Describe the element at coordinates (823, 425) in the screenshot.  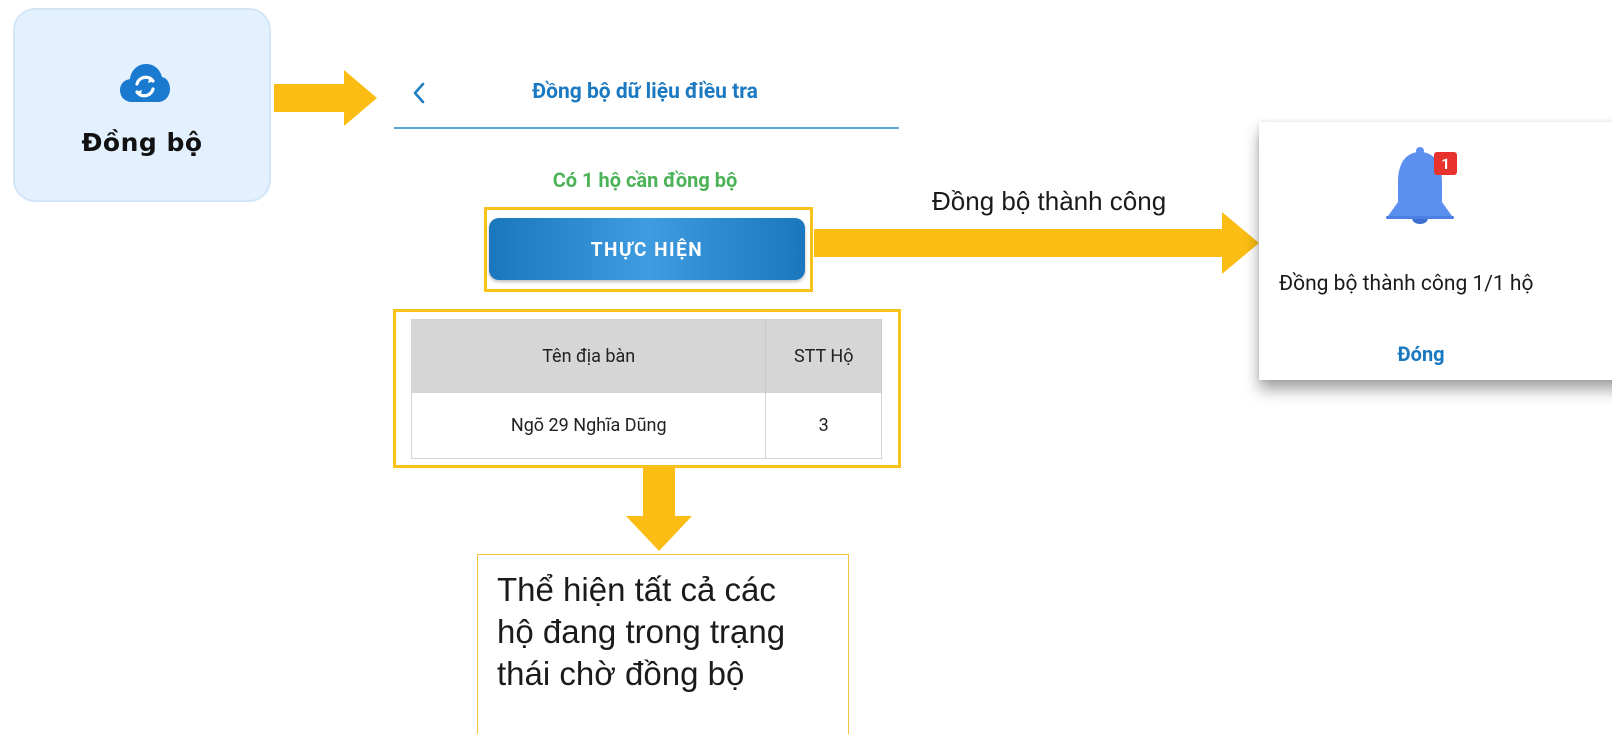
I see `table-cell-household-no: 3` at that location.